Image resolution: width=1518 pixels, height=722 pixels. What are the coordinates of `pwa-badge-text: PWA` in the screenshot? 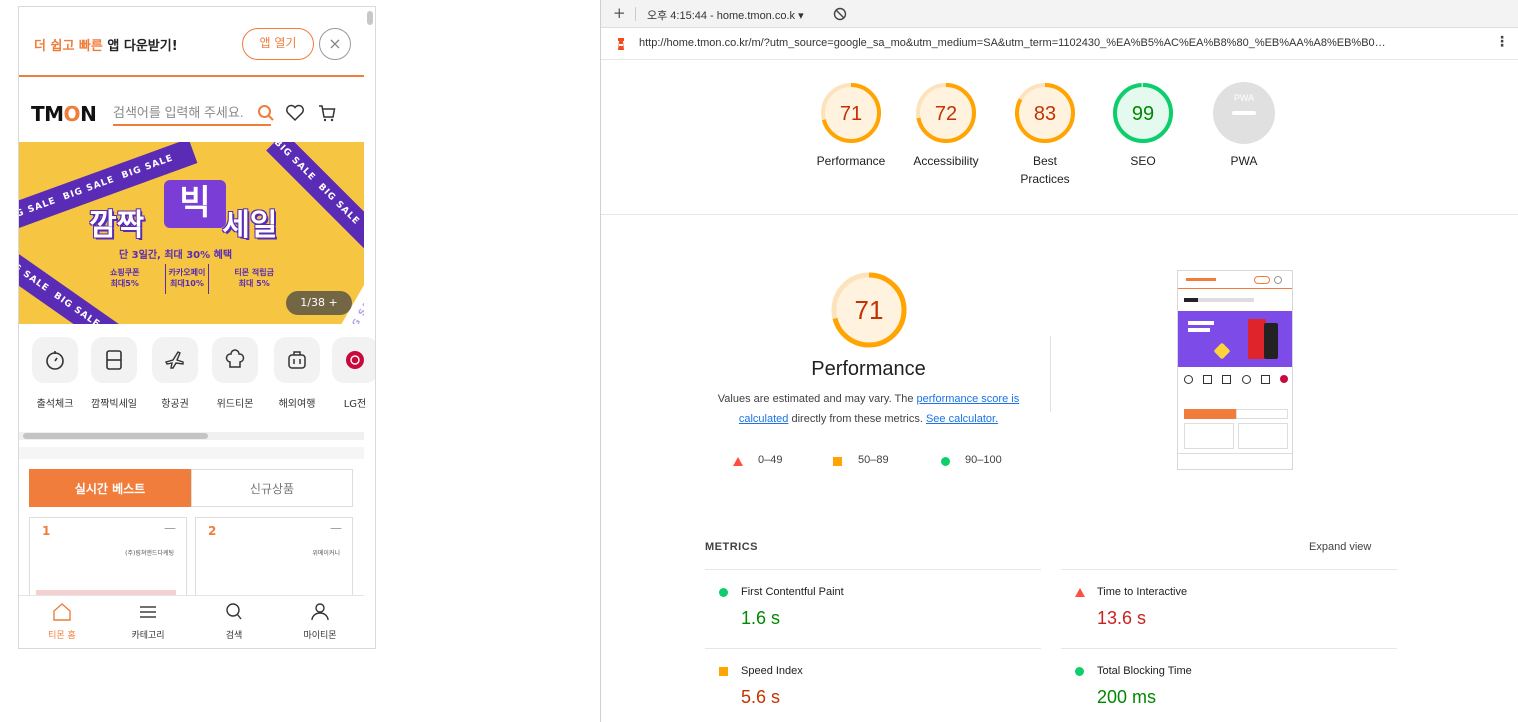 It's located at (1244, 98).